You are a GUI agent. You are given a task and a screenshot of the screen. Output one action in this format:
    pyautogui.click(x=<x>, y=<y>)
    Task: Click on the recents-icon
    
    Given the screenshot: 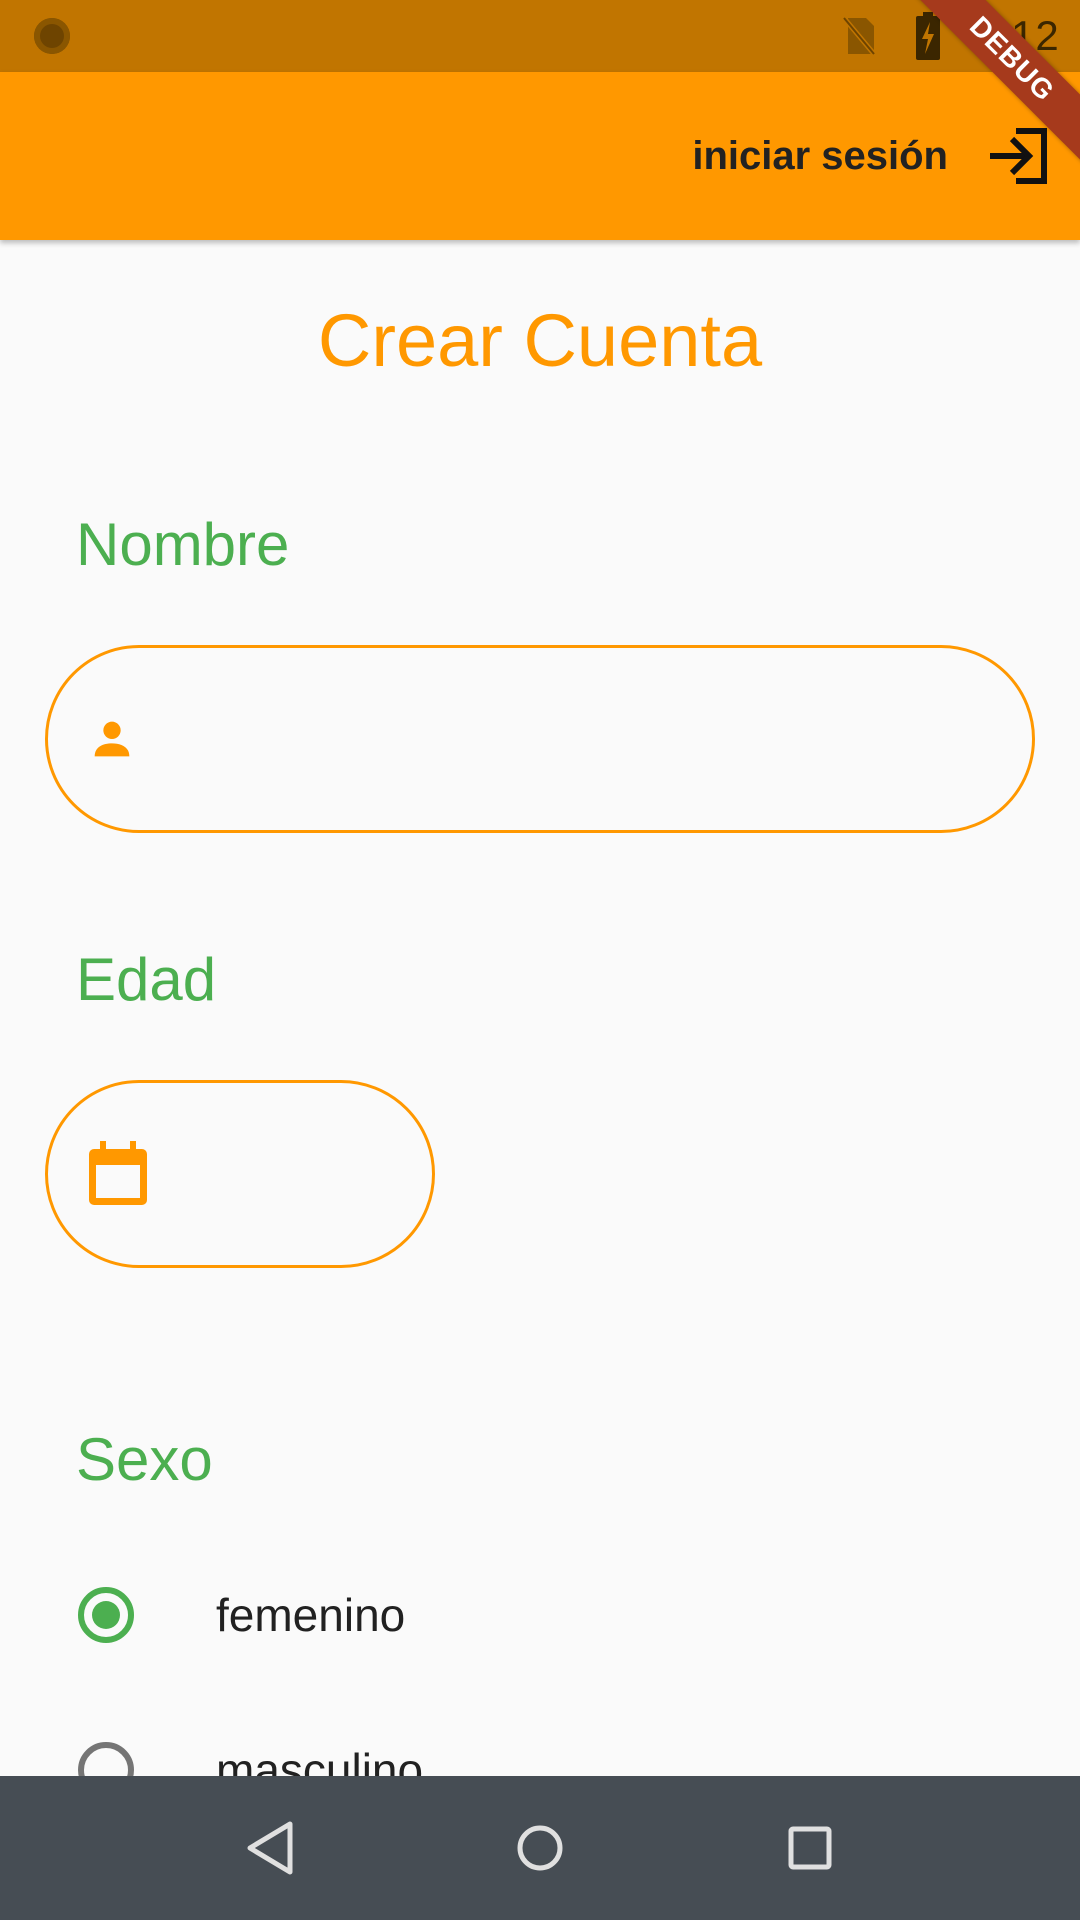 What is the action you would take?
    pyautogui.click(x=810, y=1848)
    